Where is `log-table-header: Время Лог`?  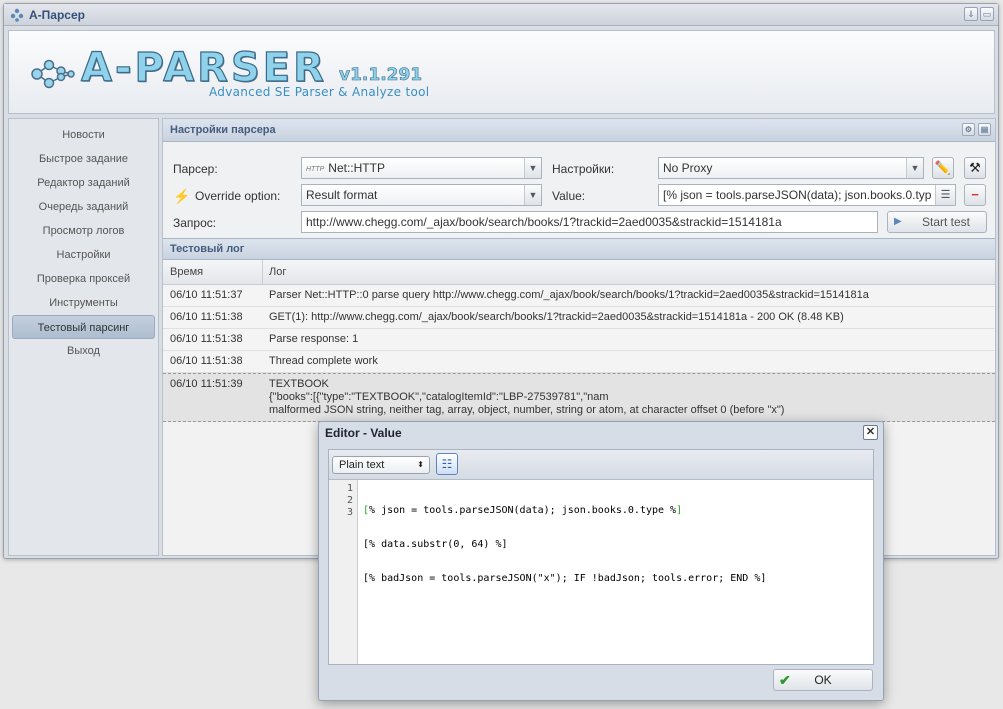
log-table-header: Время Лог is located at coordinates (579, 272).